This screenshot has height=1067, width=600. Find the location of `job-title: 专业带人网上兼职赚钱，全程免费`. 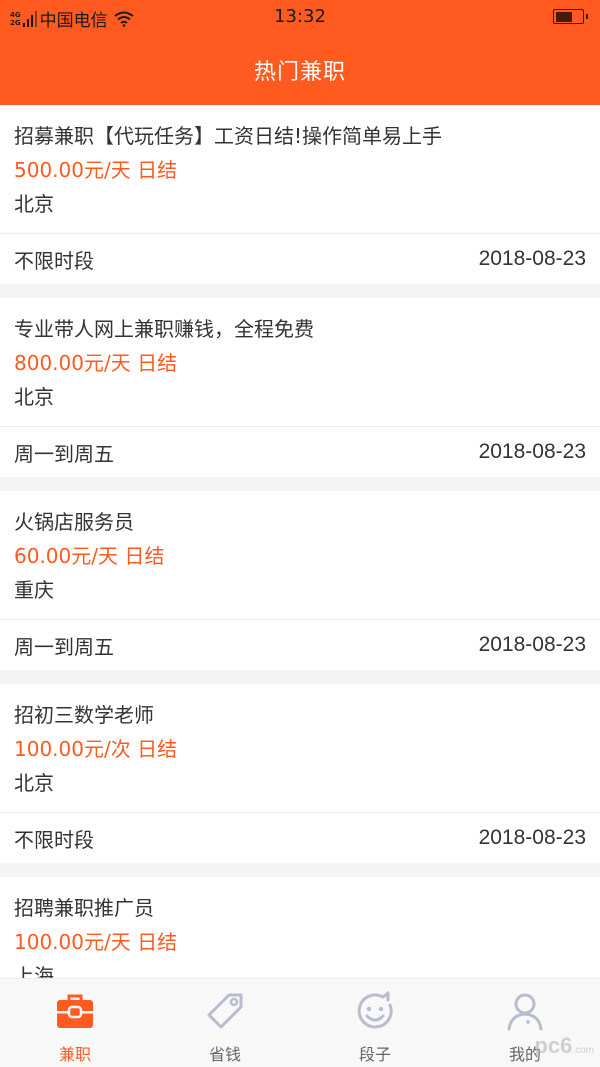

job-title: 专业带人网上兼职赚钱，全程免费 is located at coordinates (164, 329).